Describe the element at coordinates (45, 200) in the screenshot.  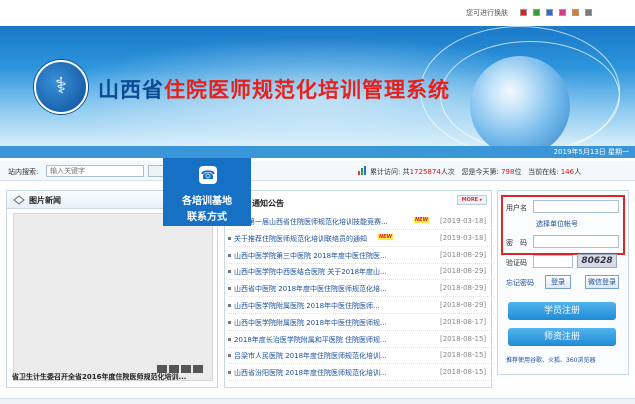
I see `photo-news-title: 图片新闻` at that location.